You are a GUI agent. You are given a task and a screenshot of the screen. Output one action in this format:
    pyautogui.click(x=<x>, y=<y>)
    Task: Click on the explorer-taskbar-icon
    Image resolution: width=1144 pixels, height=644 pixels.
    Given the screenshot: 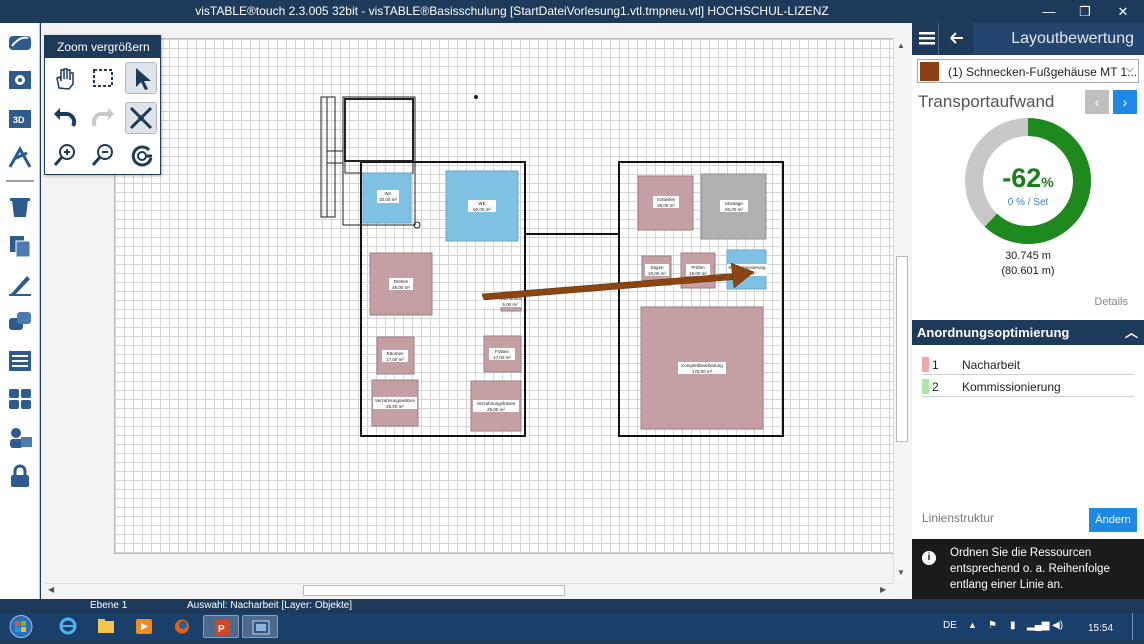 What is the action you would take?
    pyautogui.click(x=106, y=626)
    